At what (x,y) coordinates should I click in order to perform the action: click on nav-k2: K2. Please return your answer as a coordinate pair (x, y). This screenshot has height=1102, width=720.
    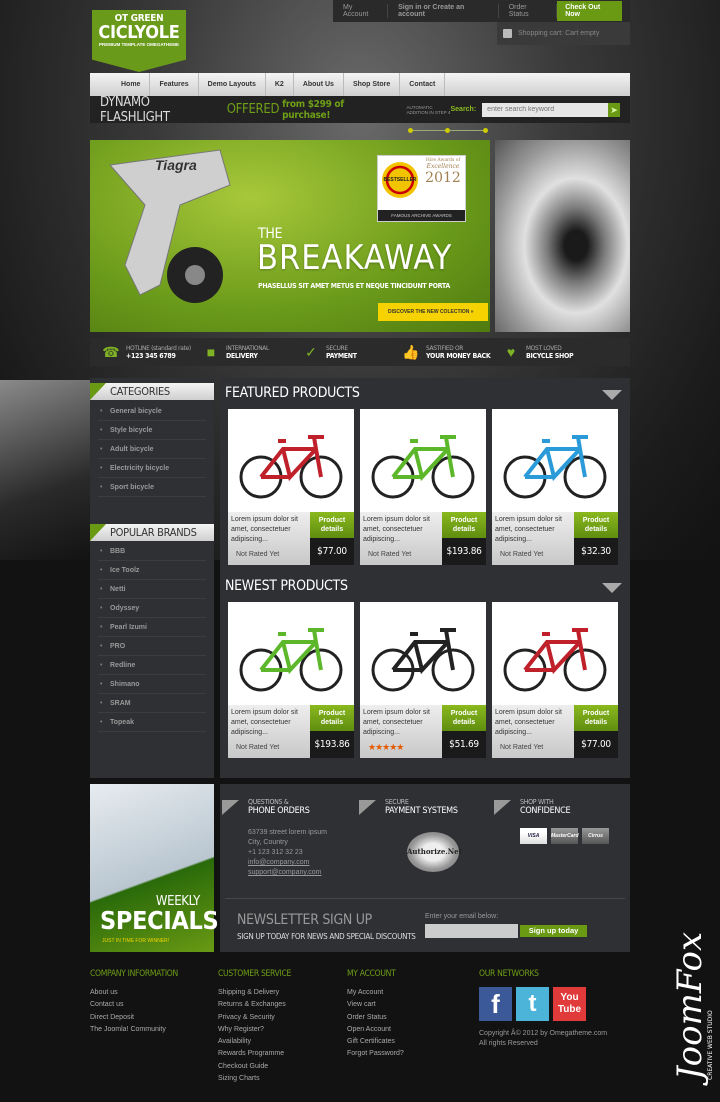
    Looking at the image, I should click on (280, 84).